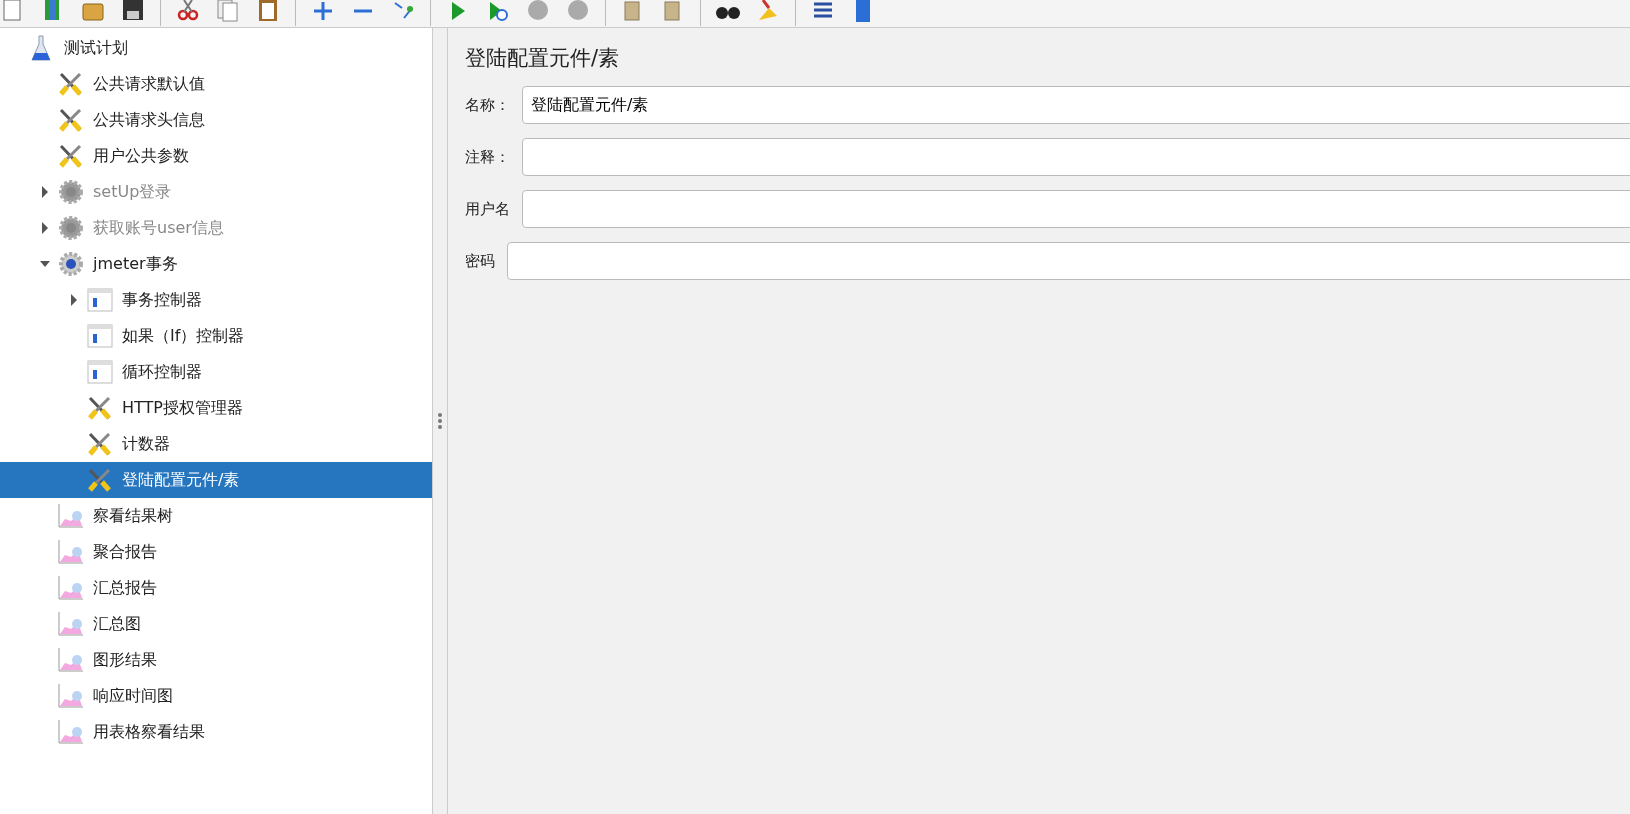  I want to click on tree-item: 计数器, so click(216, 444).